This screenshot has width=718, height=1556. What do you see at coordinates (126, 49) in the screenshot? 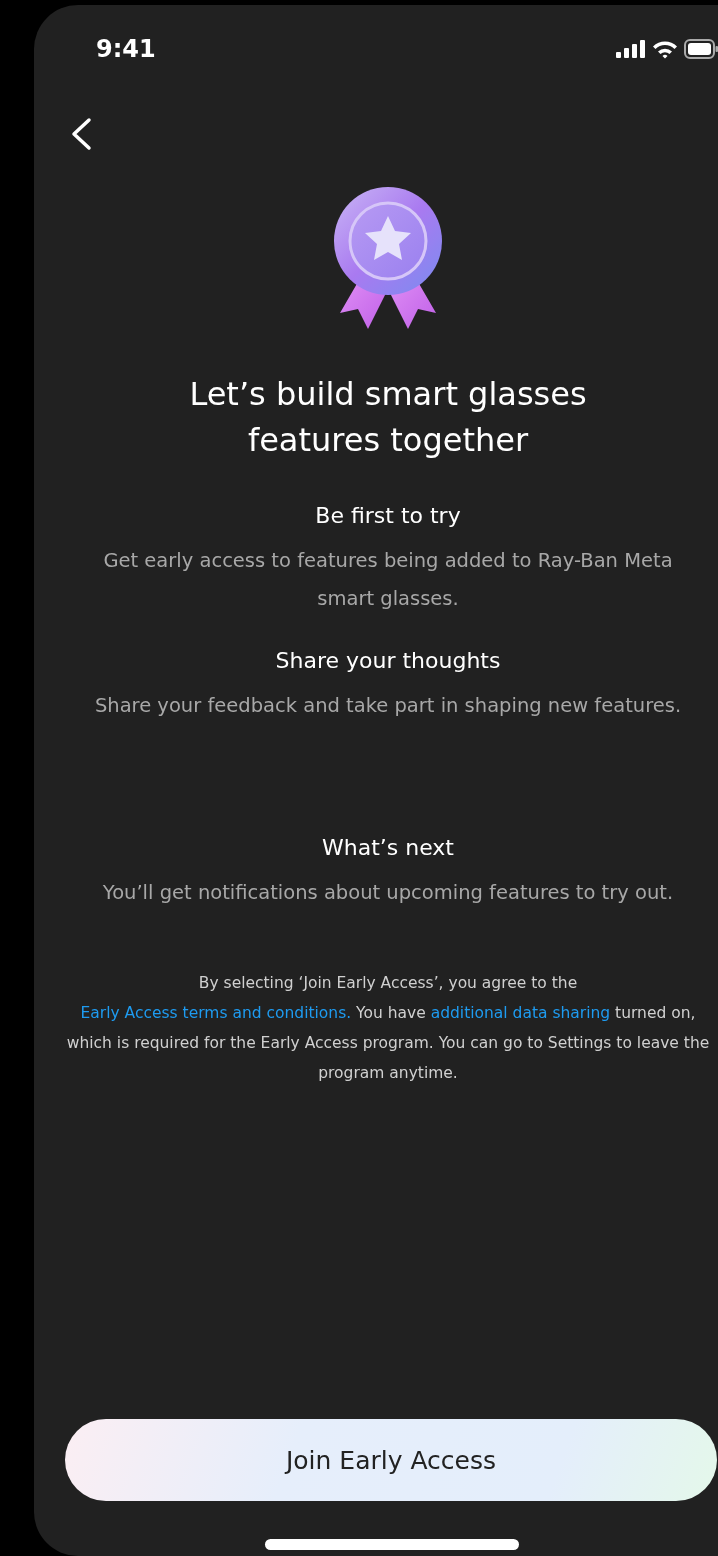
I see `status-time: 9:41` at bounding box center [126, 49].